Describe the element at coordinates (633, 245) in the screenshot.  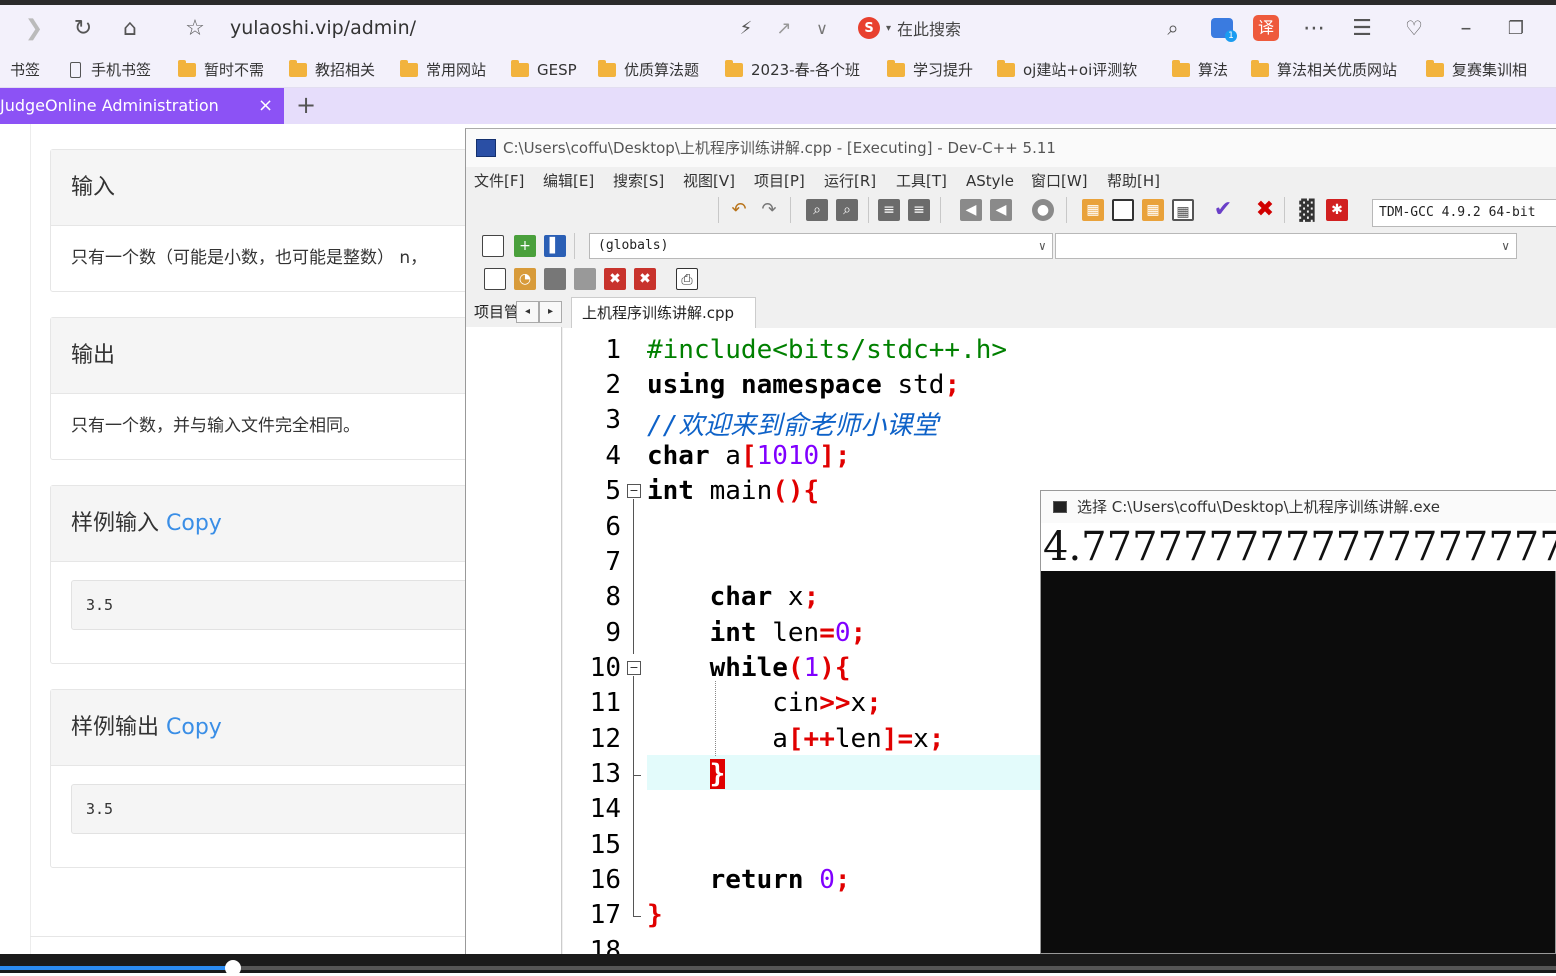
I see `globals-label: (globals)` at that location.